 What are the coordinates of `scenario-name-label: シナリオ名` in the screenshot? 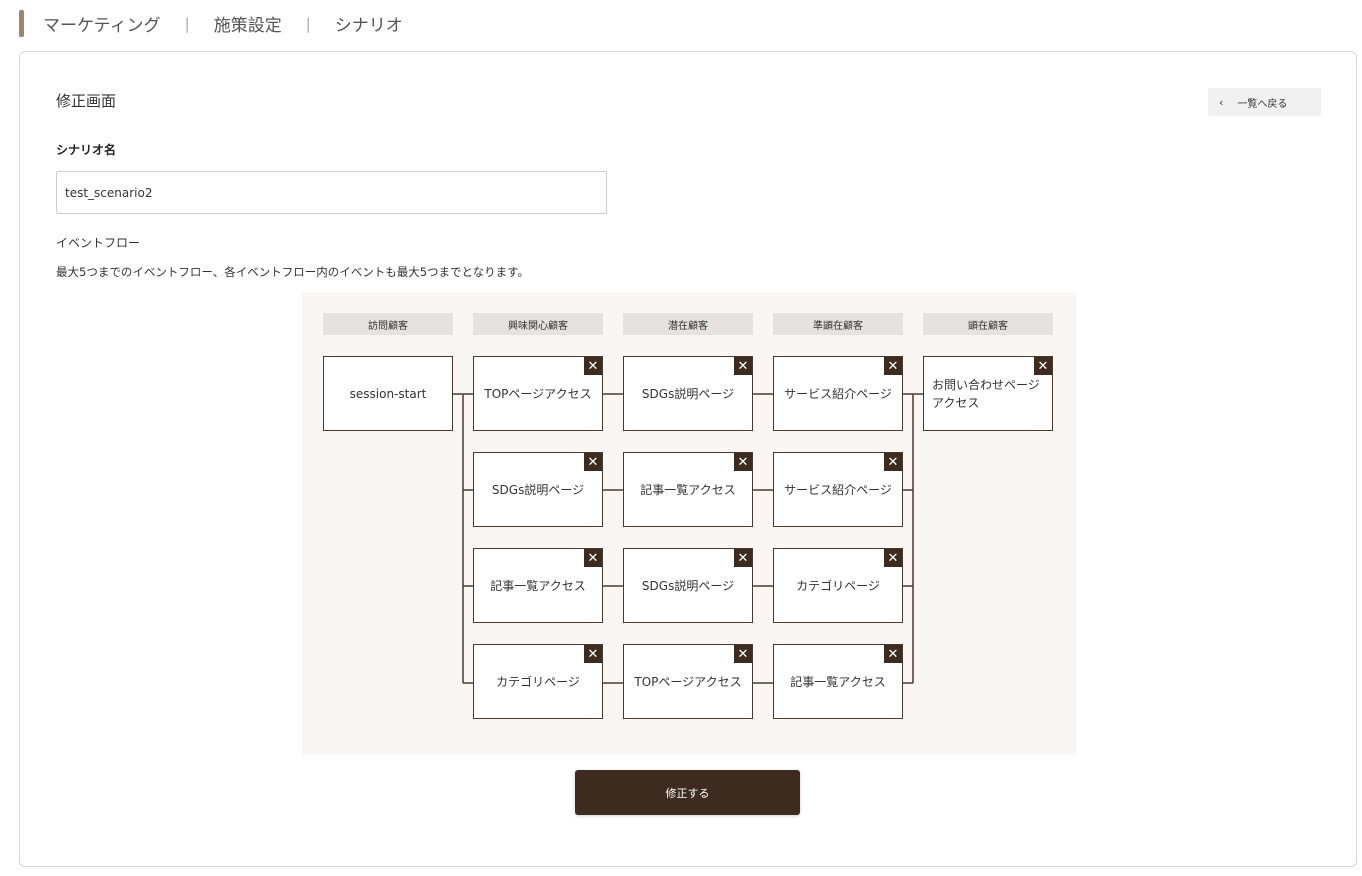 It's located at (86, 150).